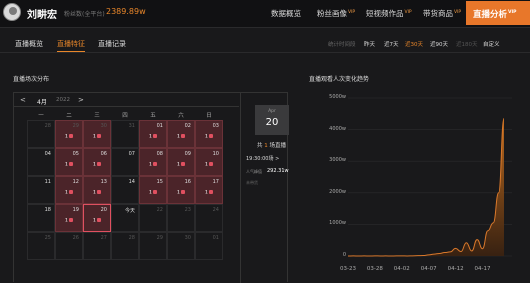 This screenshot has height=283, width=530. What do you see at coordinates (97, 246) in the screenshot?
I see `calendar-day: 27` at bounding box center [97, 246].